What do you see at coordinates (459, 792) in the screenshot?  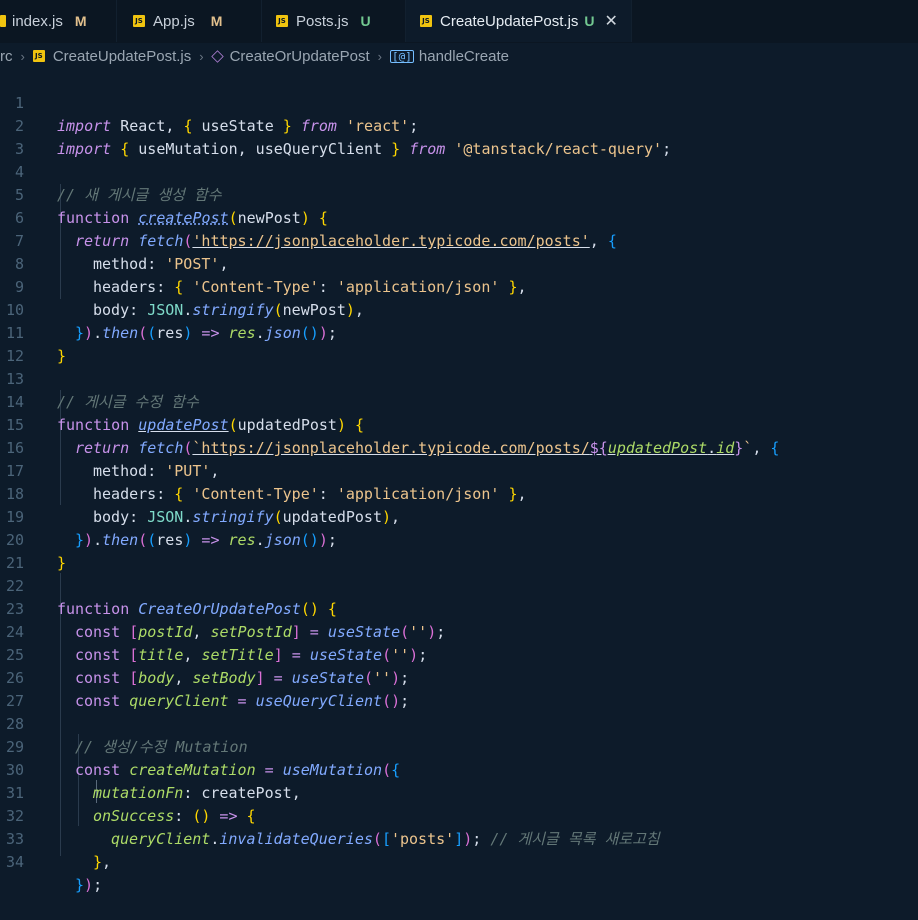 I see `code-line: 31 onSuccess: () => {` at bounding box center [459, 792].